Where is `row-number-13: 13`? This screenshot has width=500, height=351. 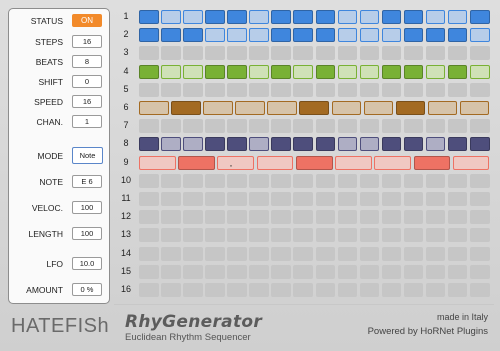
row-number-13: 13 is located at coordinates (126, 234).